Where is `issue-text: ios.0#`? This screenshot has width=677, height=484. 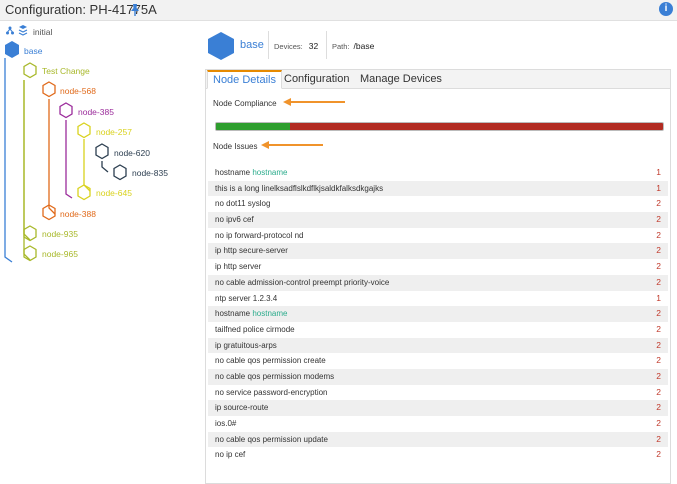 issue-text: ios.0# is located at coordinates (226, 423).